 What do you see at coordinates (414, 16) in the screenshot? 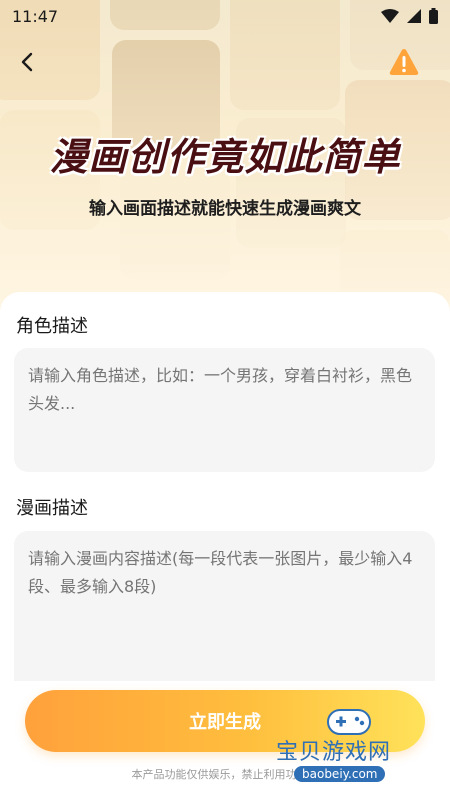
I see `signal-icon` at bounding box center [414, 16].